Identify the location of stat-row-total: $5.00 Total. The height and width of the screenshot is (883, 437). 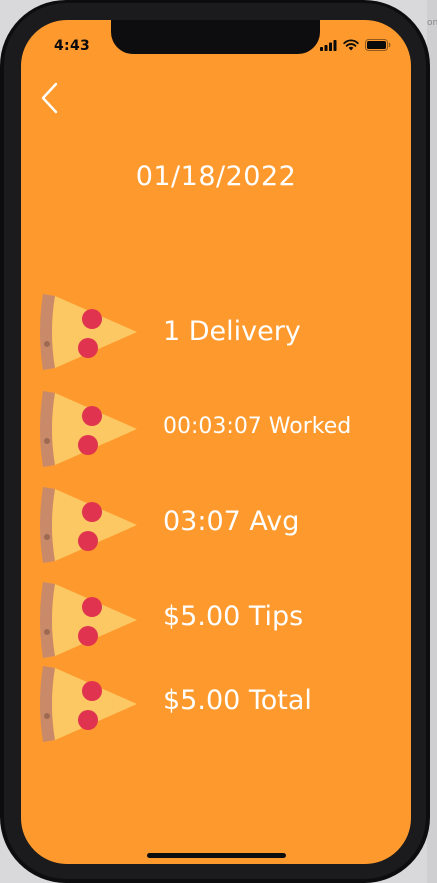
(222, 704).